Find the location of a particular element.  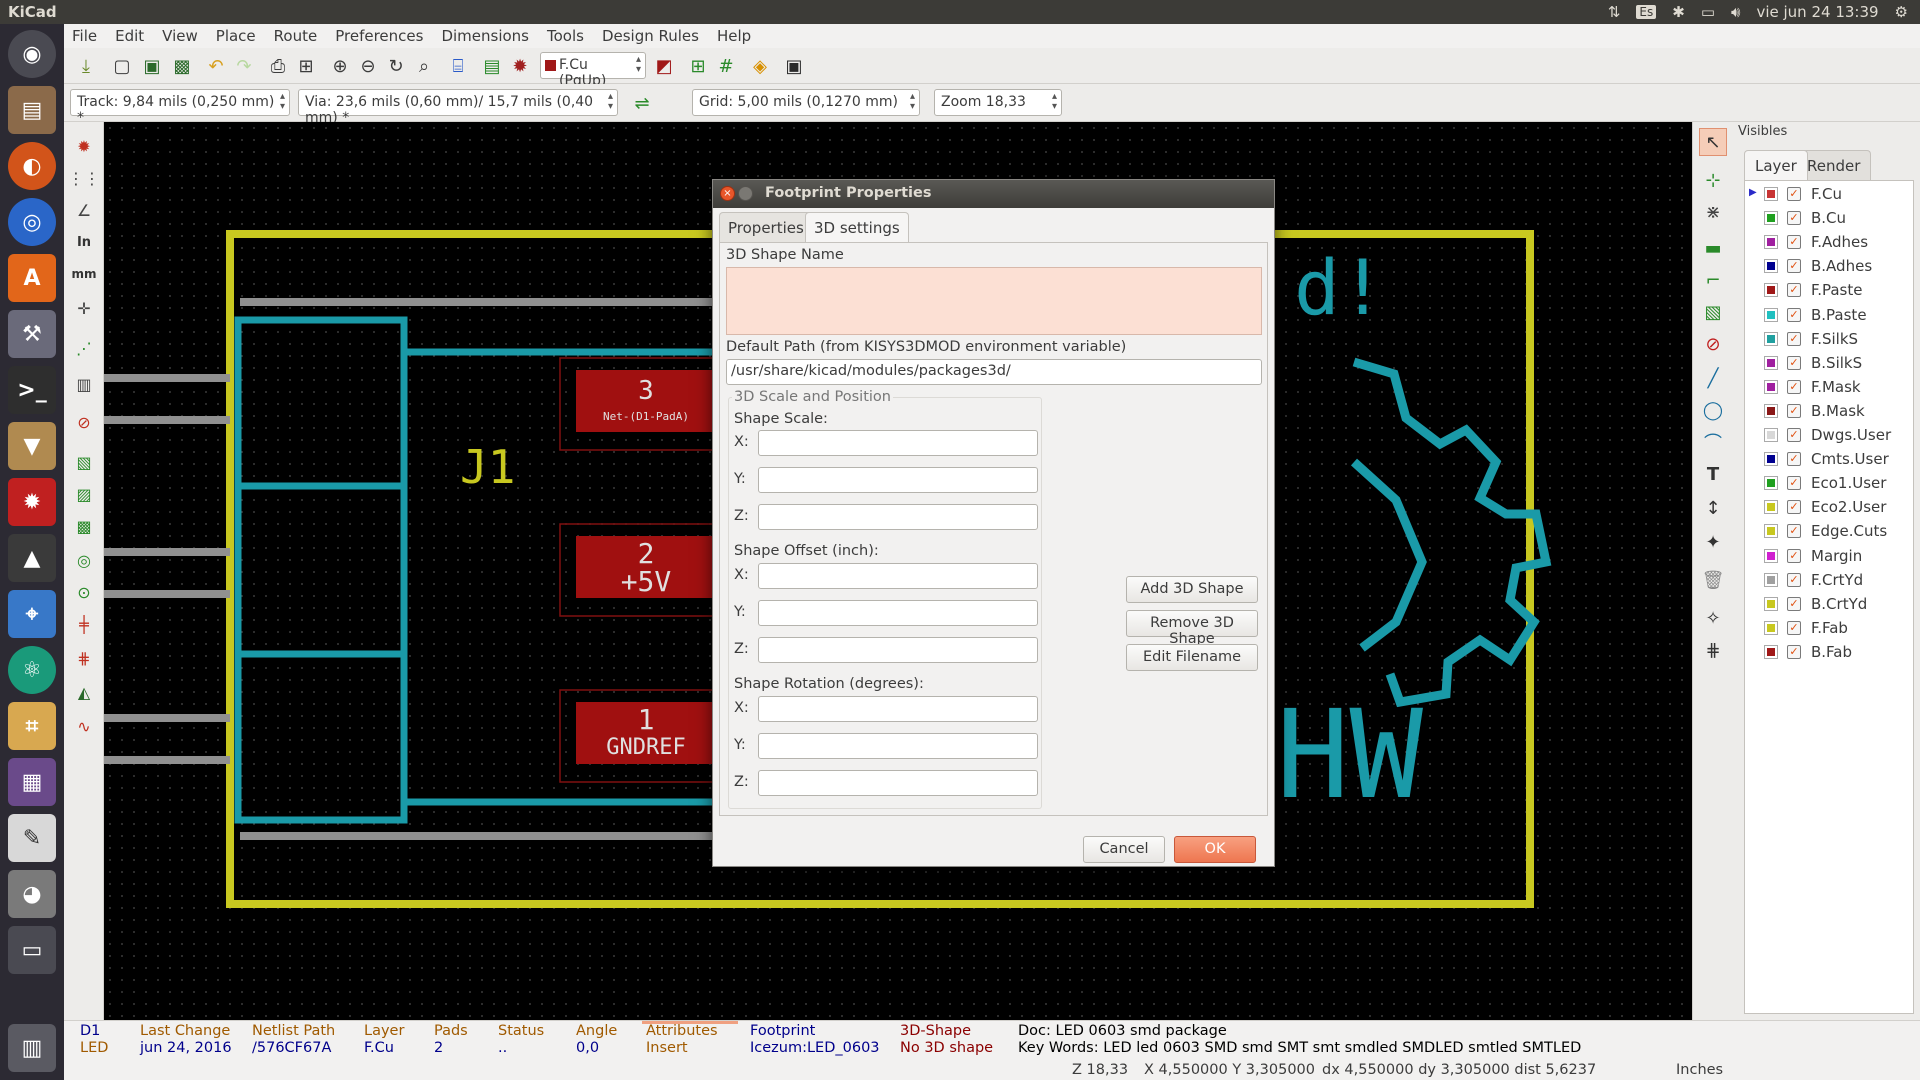

menu-route: Route is located at coordinates (296, 36).